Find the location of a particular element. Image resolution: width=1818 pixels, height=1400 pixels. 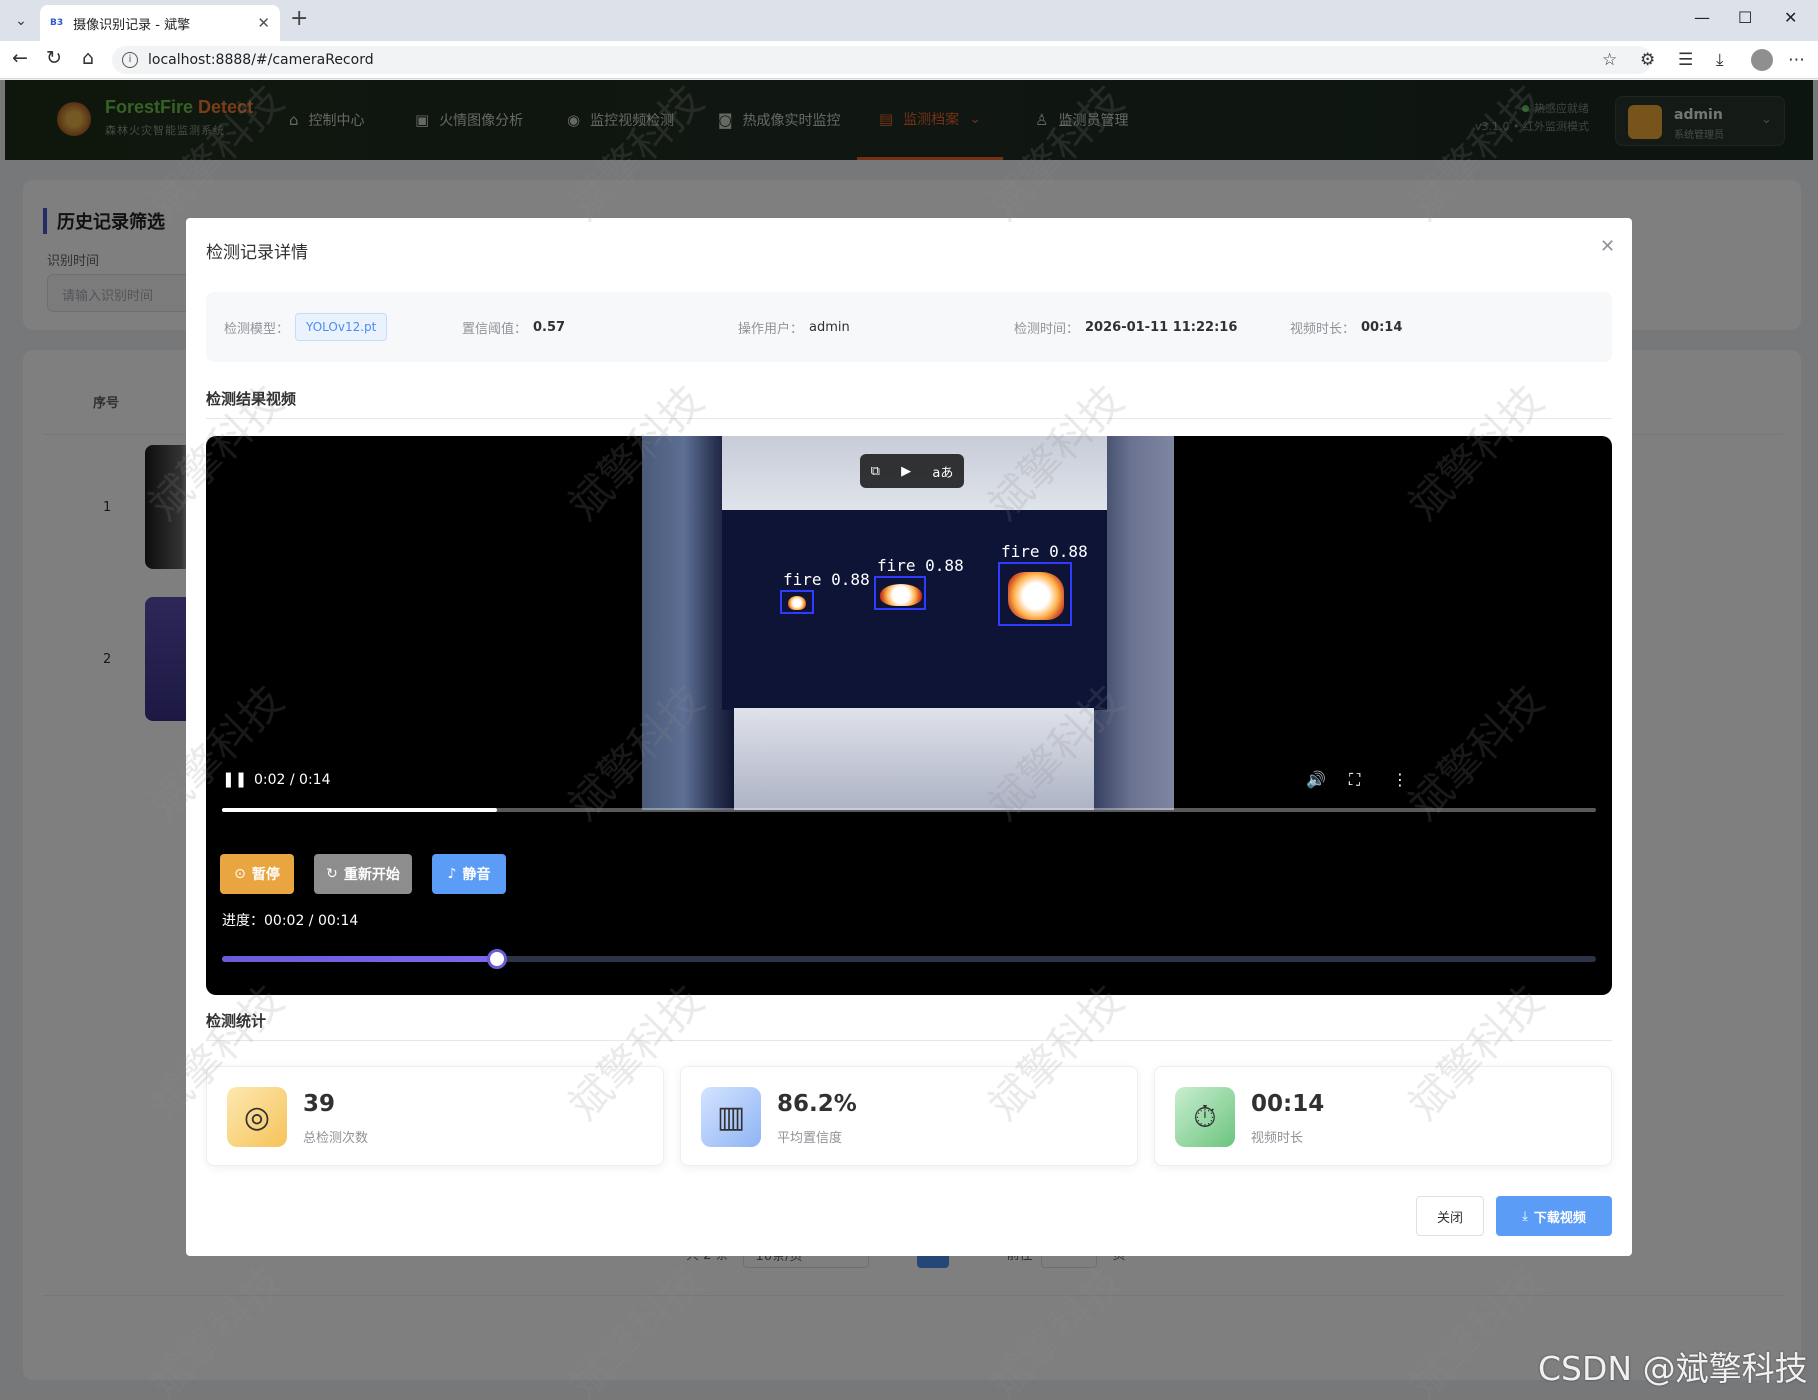

close-button: 关闭 is located at coordinates (1450, 1216).